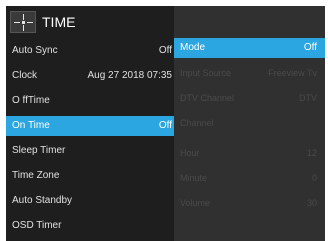  What do you see at coordinates (190, 153) in the screenshot?
I see `submenu-item-label: Hour` at bounding box center [190, 153].